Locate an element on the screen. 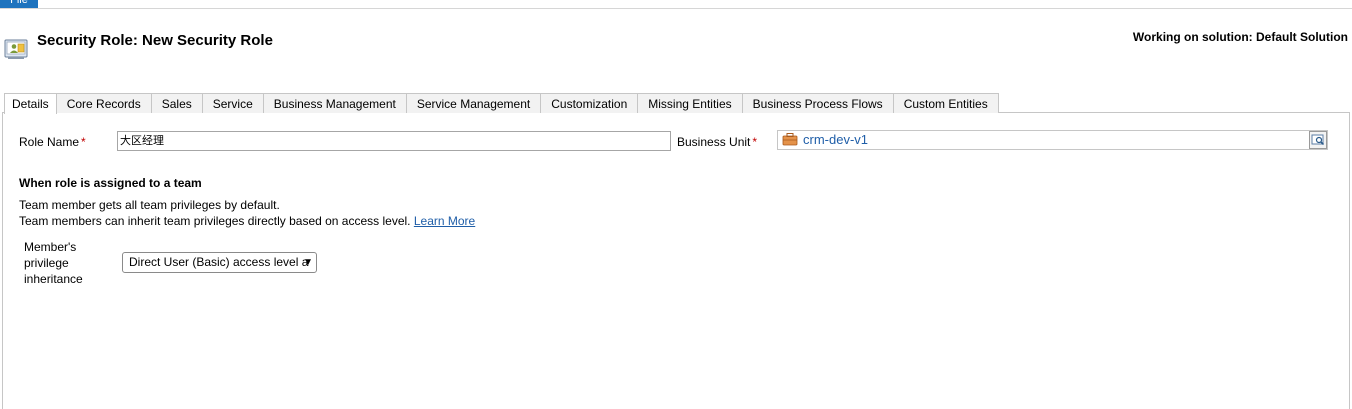 This screenshot has width=1352, height=409. page-title: Security Role: New Security Role is located at coordinates (155, 40).